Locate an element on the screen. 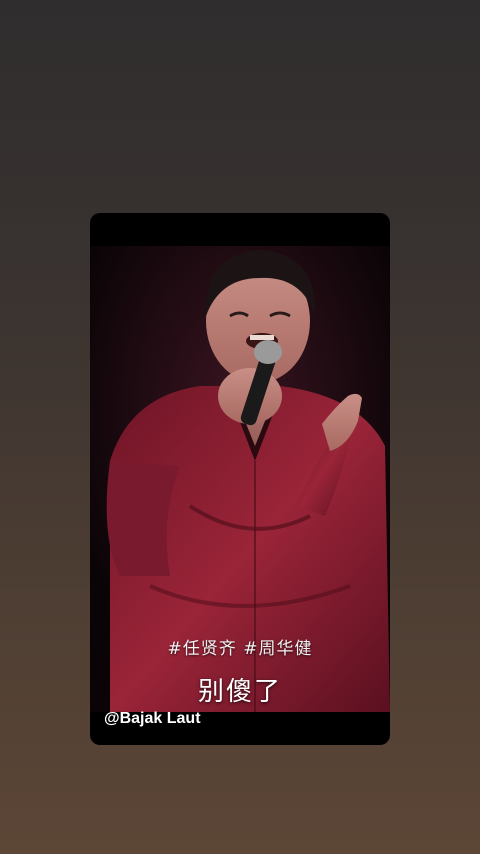 The image size is (480, 854). creator-watermark: @Bajak Laut is located at coordinates (152, 719).